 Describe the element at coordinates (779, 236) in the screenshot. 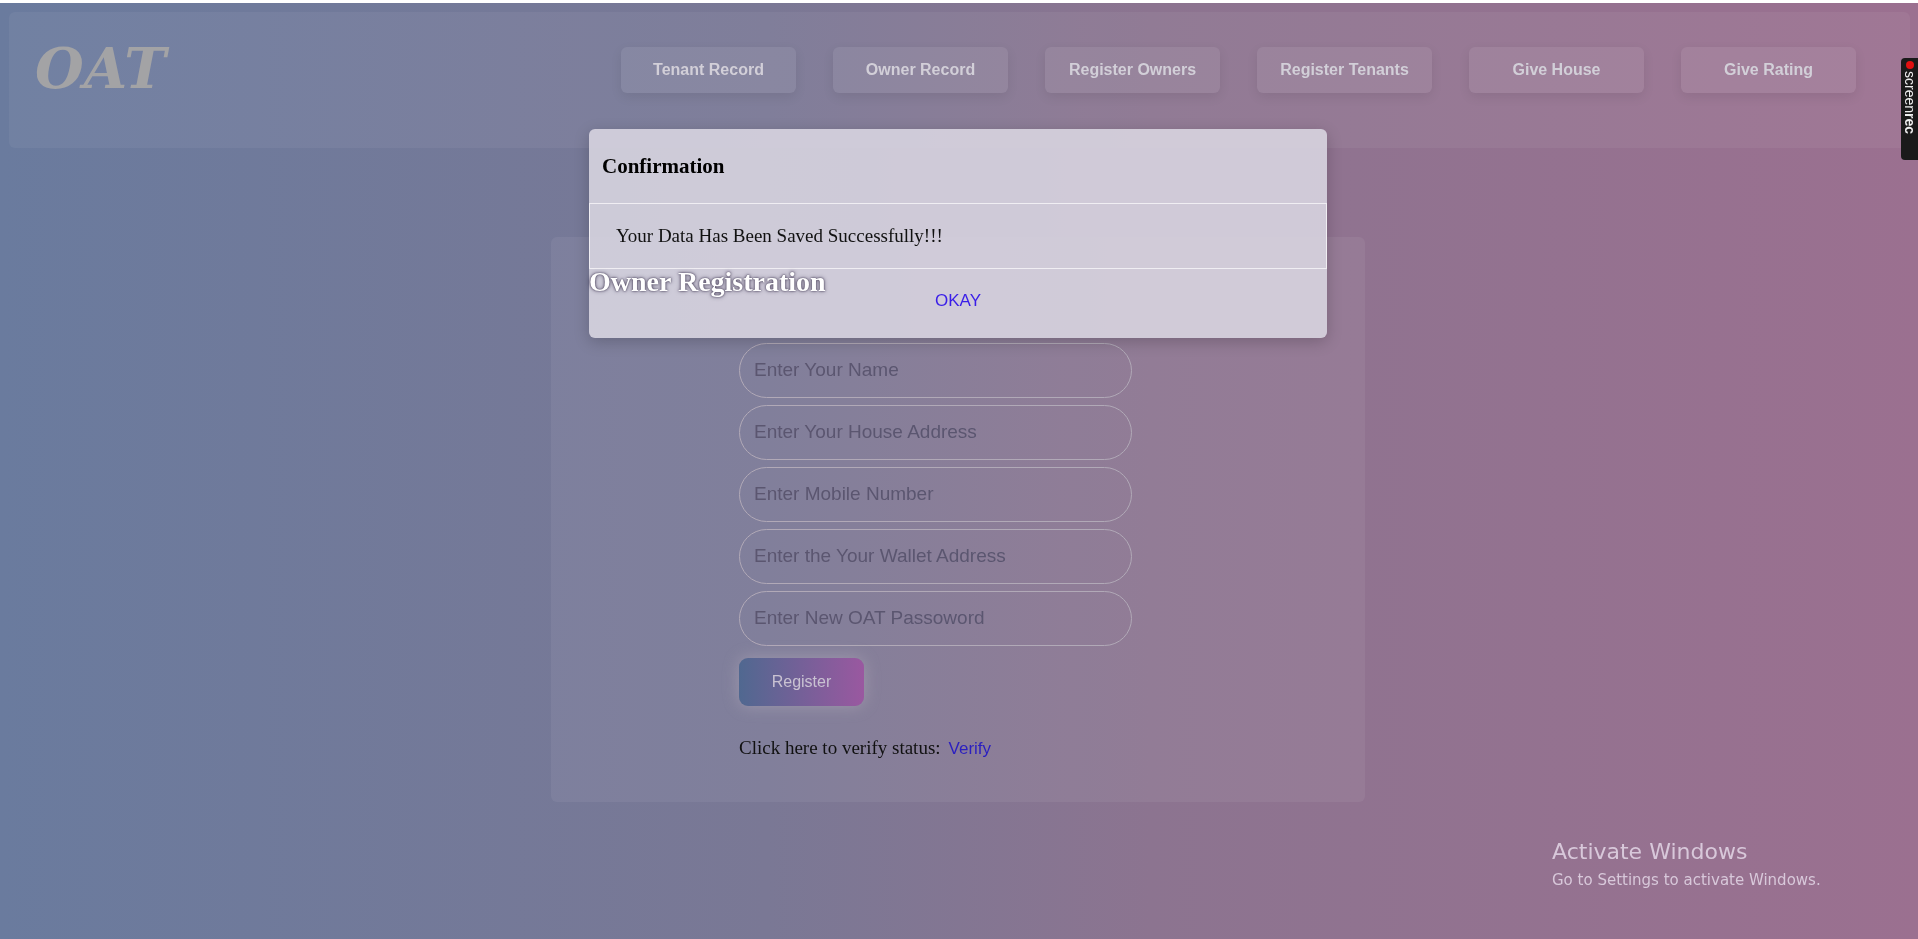

I see `dialog-message: Your Data Has Been Saved Successfully!!!` at that location.